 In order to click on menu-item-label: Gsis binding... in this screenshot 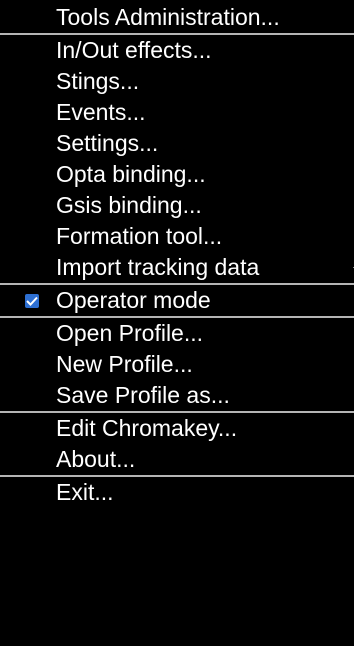, I will do `click(129, 205)`.